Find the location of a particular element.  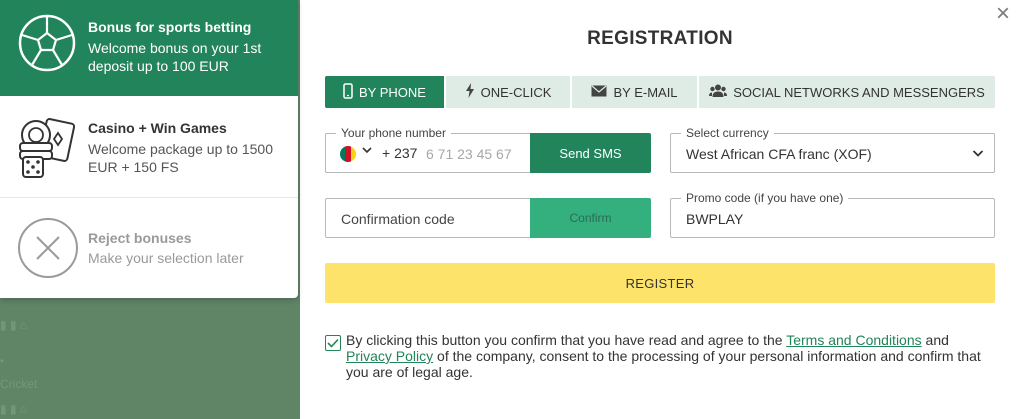

confirmation-code-field: Confirm is located at coordinates (488, 218).